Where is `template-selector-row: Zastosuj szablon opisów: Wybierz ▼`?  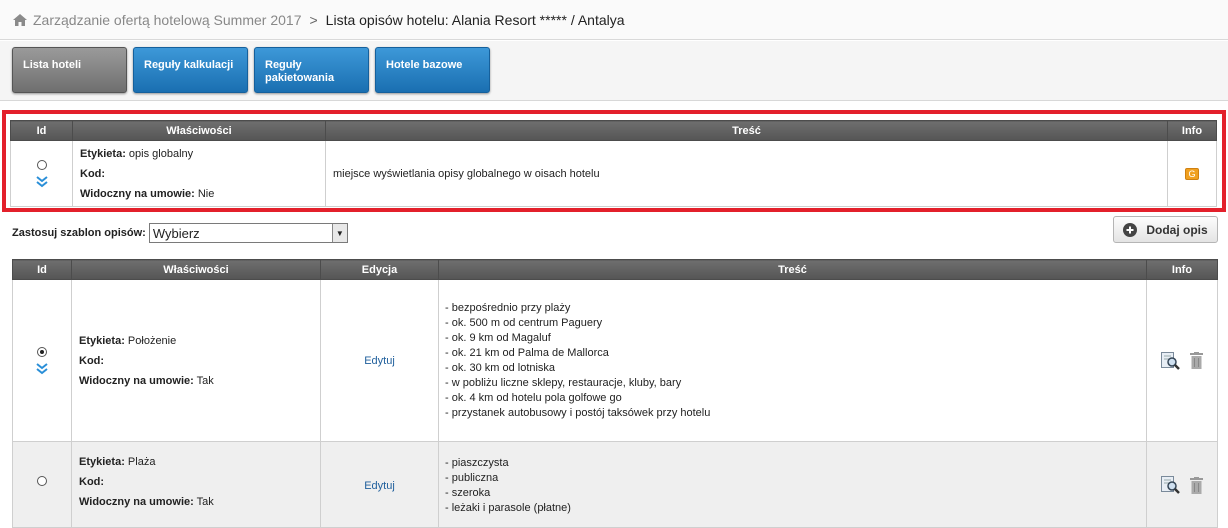
template-selector-row: Zastosuj szablon opisów: Wybierz ▼ is located at coordinates (180, 233).